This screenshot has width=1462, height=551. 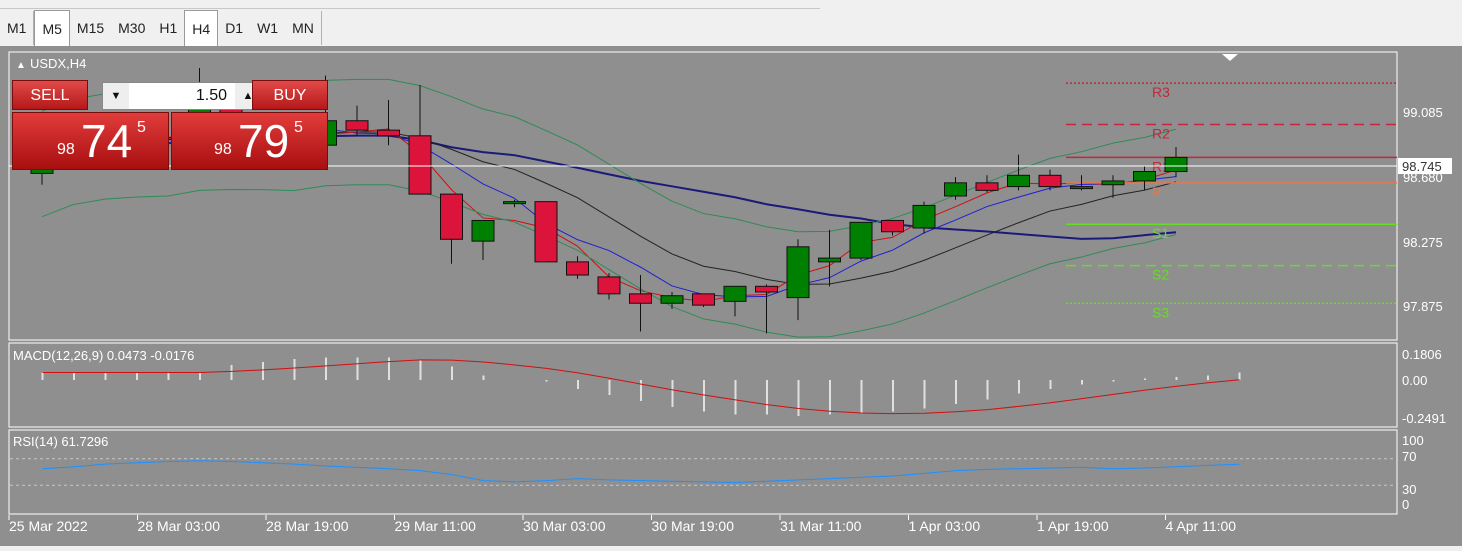 What do you see at coordinates (1423, 242) in the screenshot?
I see `price-tick: 98.275` at bounding box center [1423, 242].